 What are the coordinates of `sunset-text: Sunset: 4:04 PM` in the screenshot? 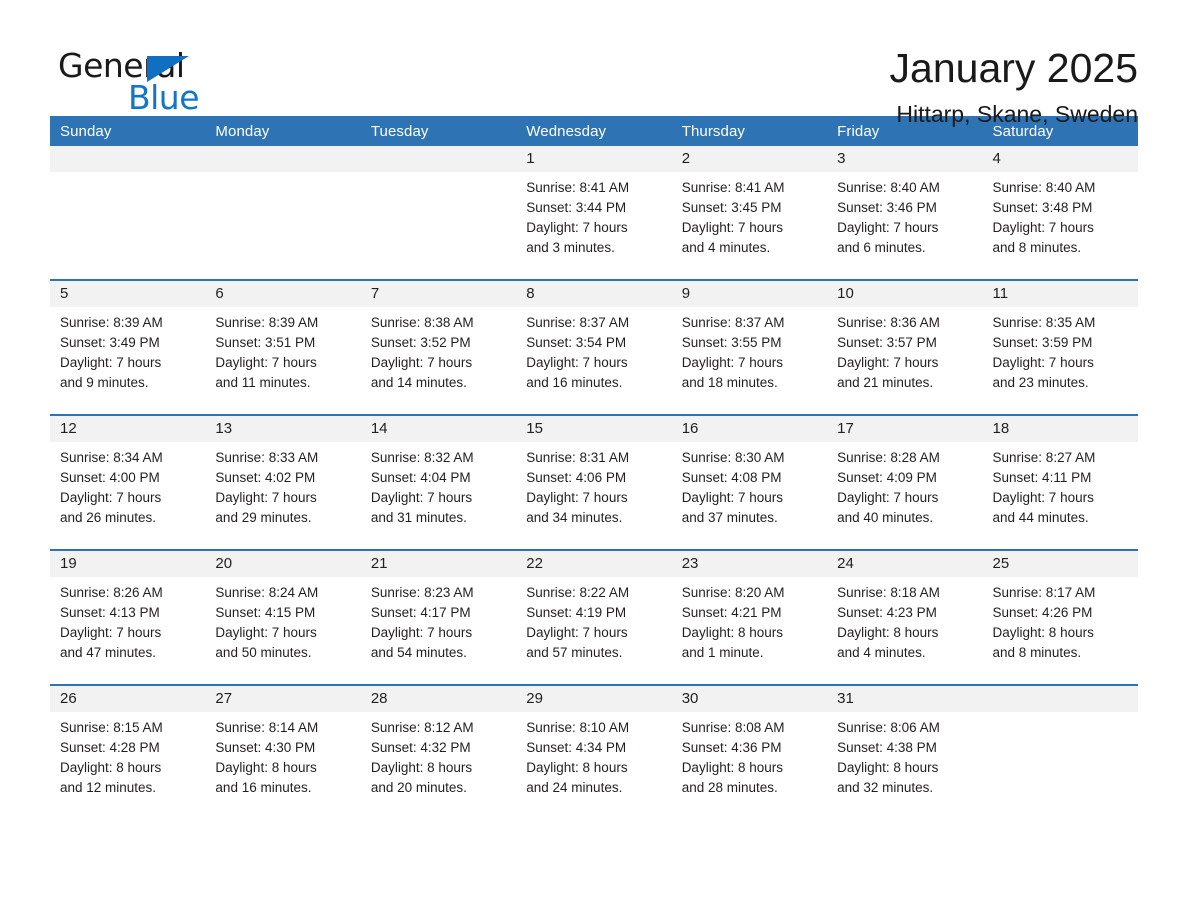 It's located at (420, 477).